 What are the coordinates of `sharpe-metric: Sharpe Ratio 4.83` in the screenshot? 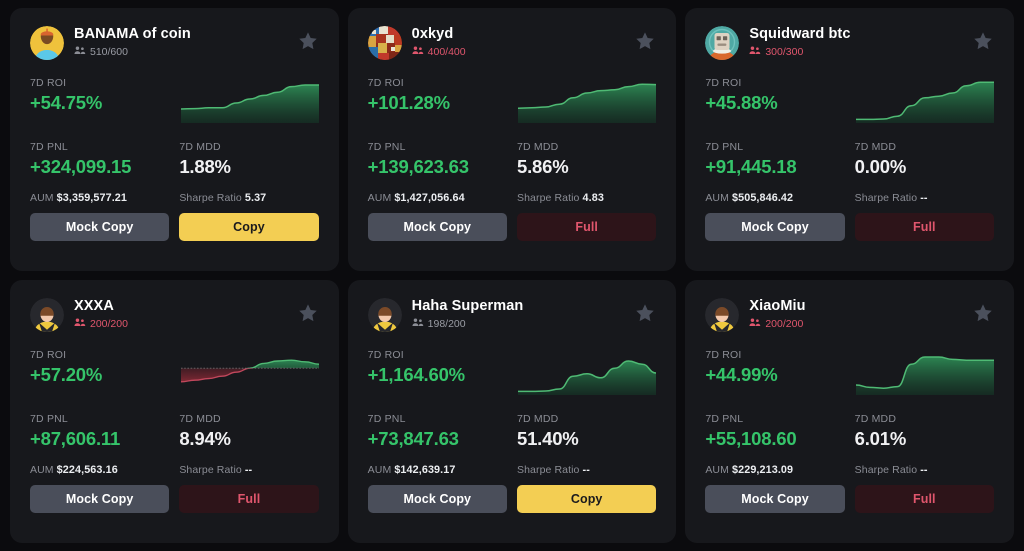 It's located at (586, 198).